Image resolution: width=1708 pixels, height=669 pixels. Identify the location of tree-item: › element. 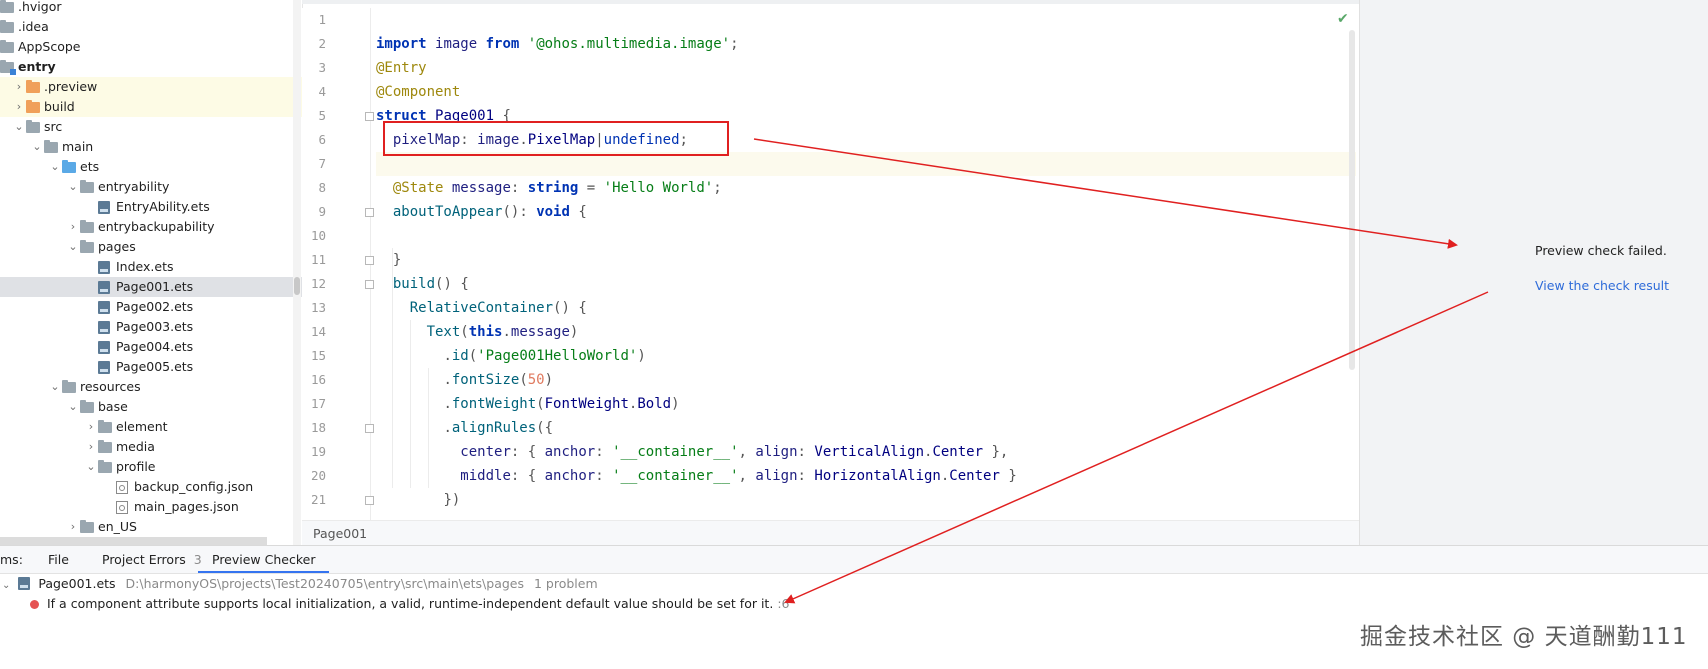
(151, 427).